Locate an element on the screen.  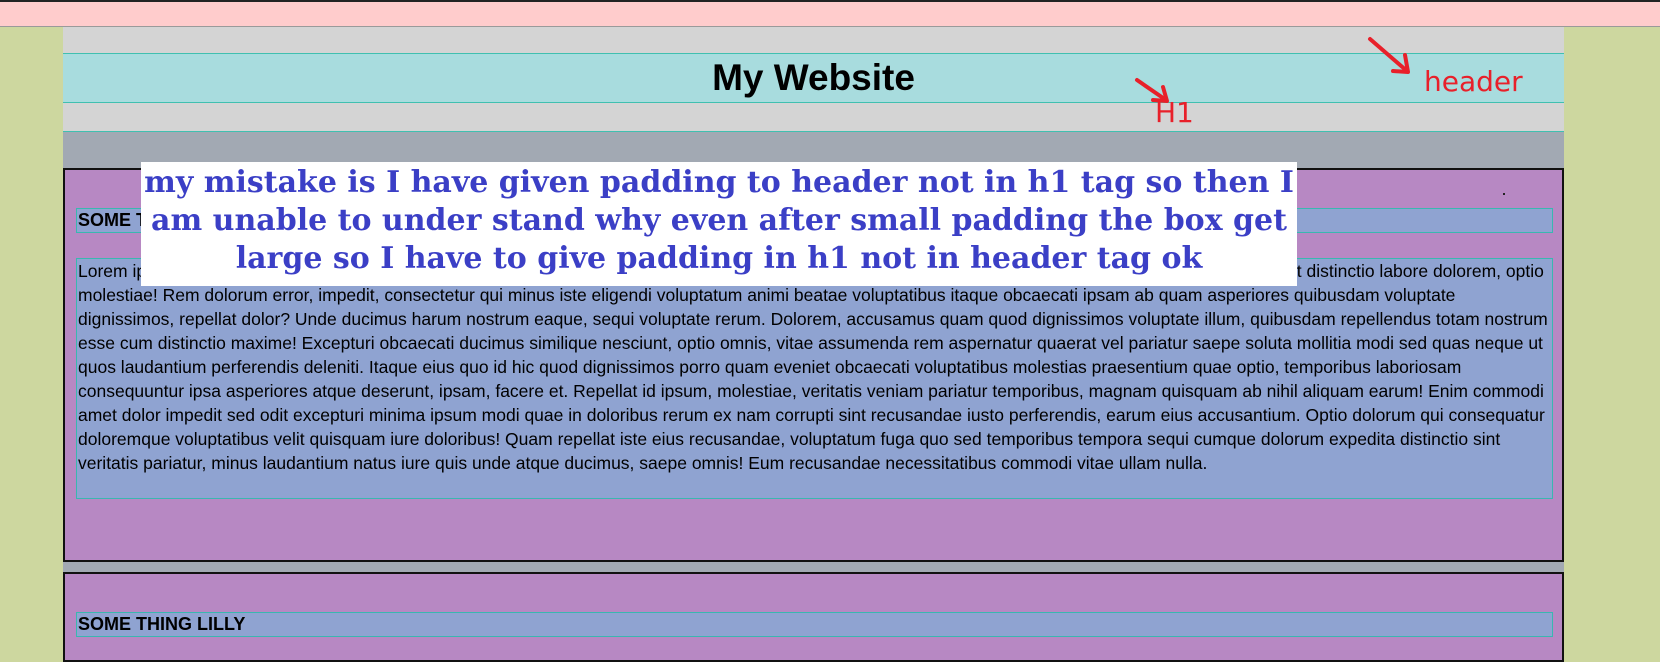
section-heading: SOME THING LILLY is located at coordinates (814, 624).